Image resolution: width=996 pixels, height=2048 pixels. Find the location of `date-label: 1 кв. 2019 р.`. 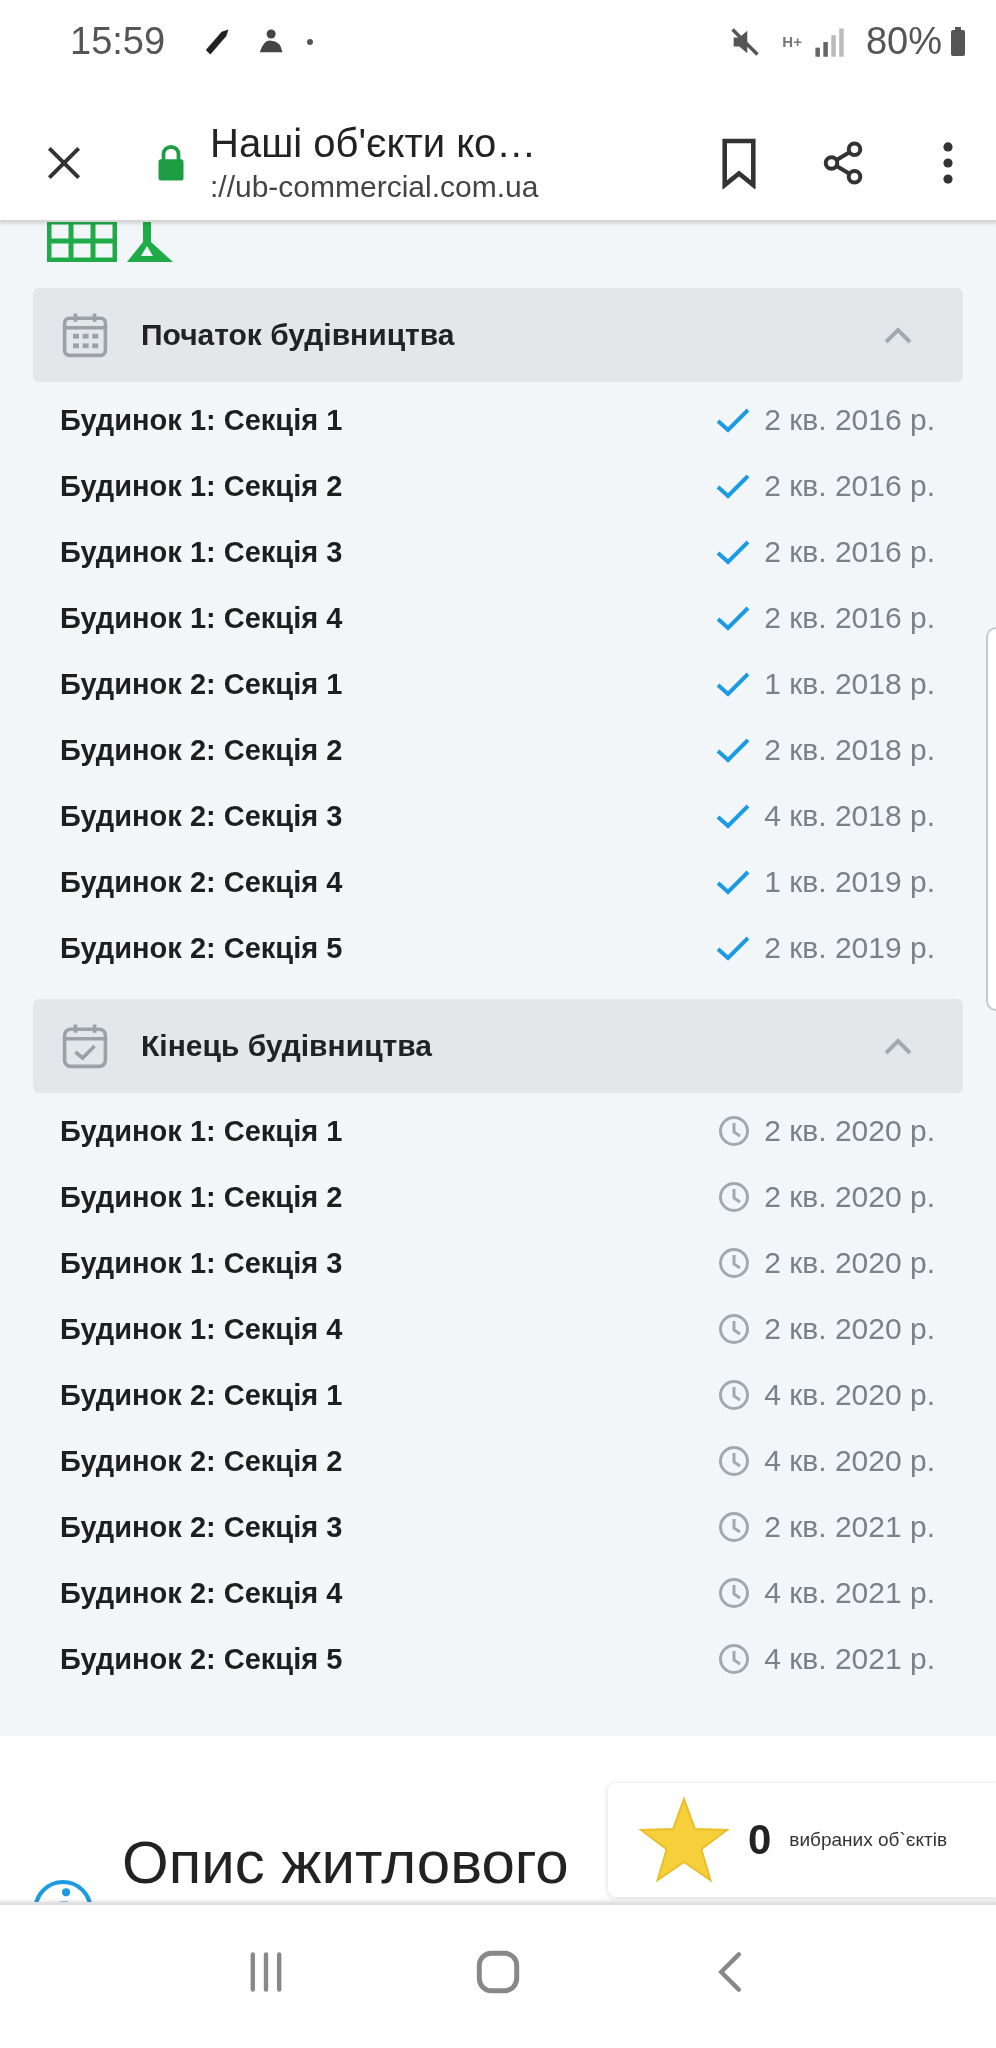

date-label: 1 кв. 2019 р. is located at coordinates (849, 882).